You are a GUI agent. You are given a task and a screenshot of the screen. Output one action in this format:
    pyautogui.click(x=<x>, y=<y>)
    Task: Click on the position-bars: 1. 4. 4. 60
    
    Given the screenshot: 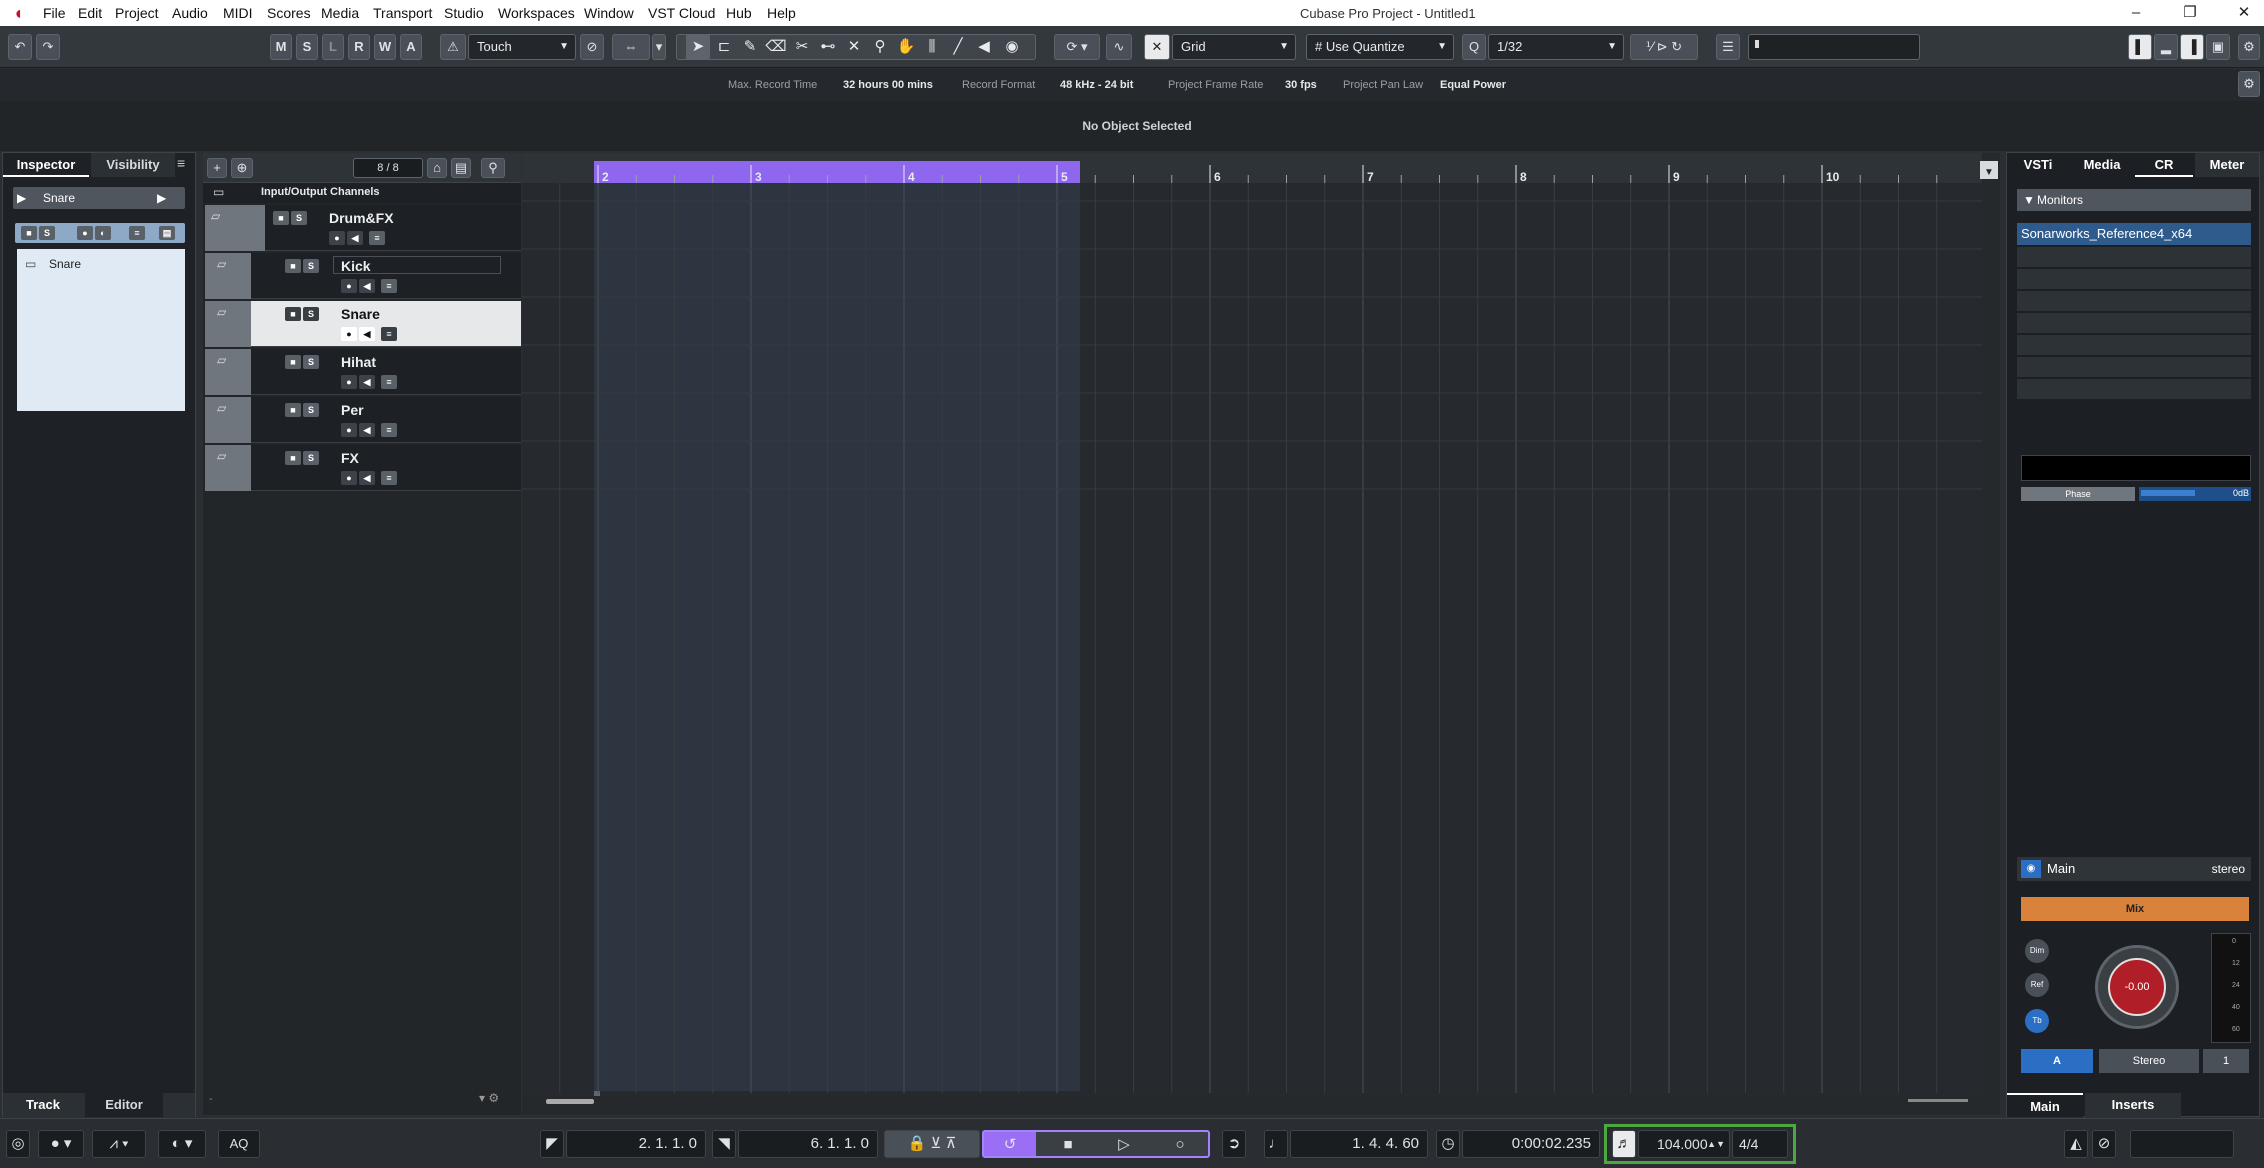 What is the action you would take?
    pyautogui.click(x=1359, y=1144)
    